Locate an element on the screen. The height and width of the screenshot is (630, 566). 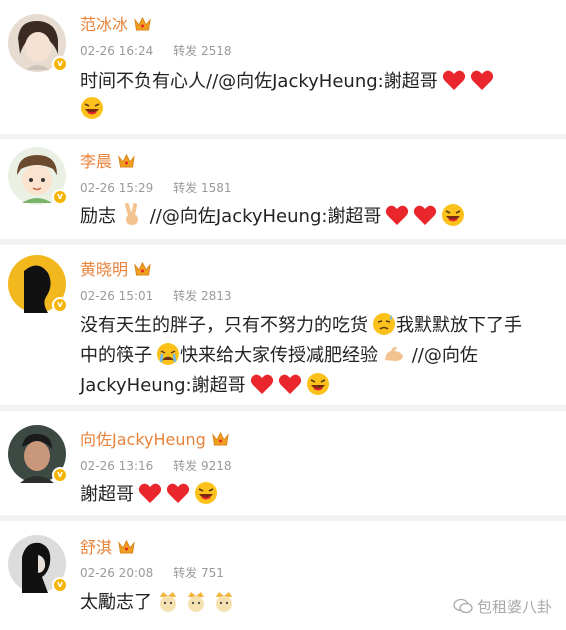
victory-hand-icon is located at coordinates (131, 214).